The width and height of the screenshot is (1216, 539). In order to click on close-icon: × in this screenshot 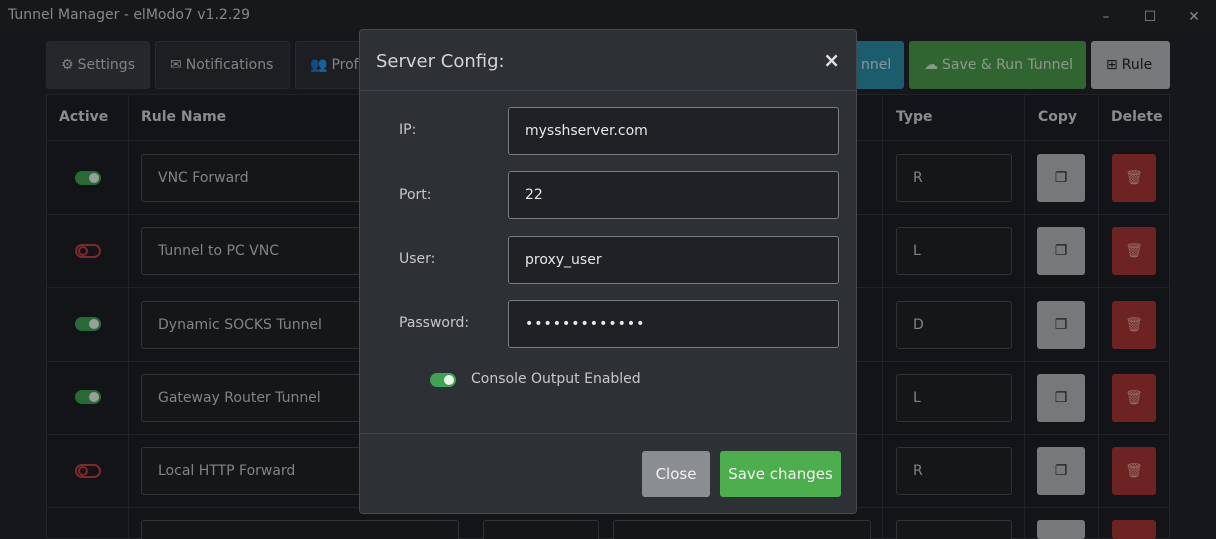, I will do `click(831, 60)`.